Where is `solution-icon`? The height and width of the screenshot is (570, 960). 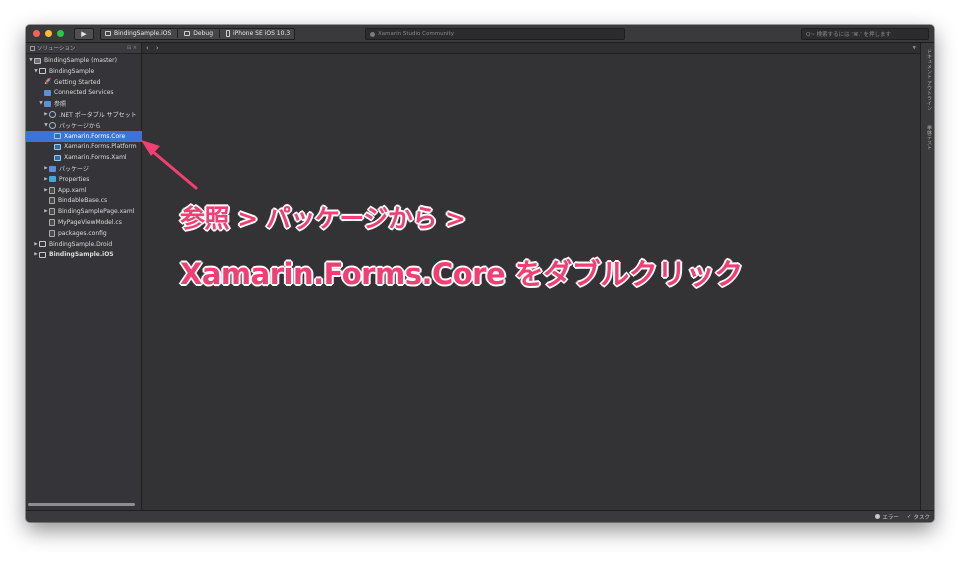 solution-icon is located at coordinates (37, 60).